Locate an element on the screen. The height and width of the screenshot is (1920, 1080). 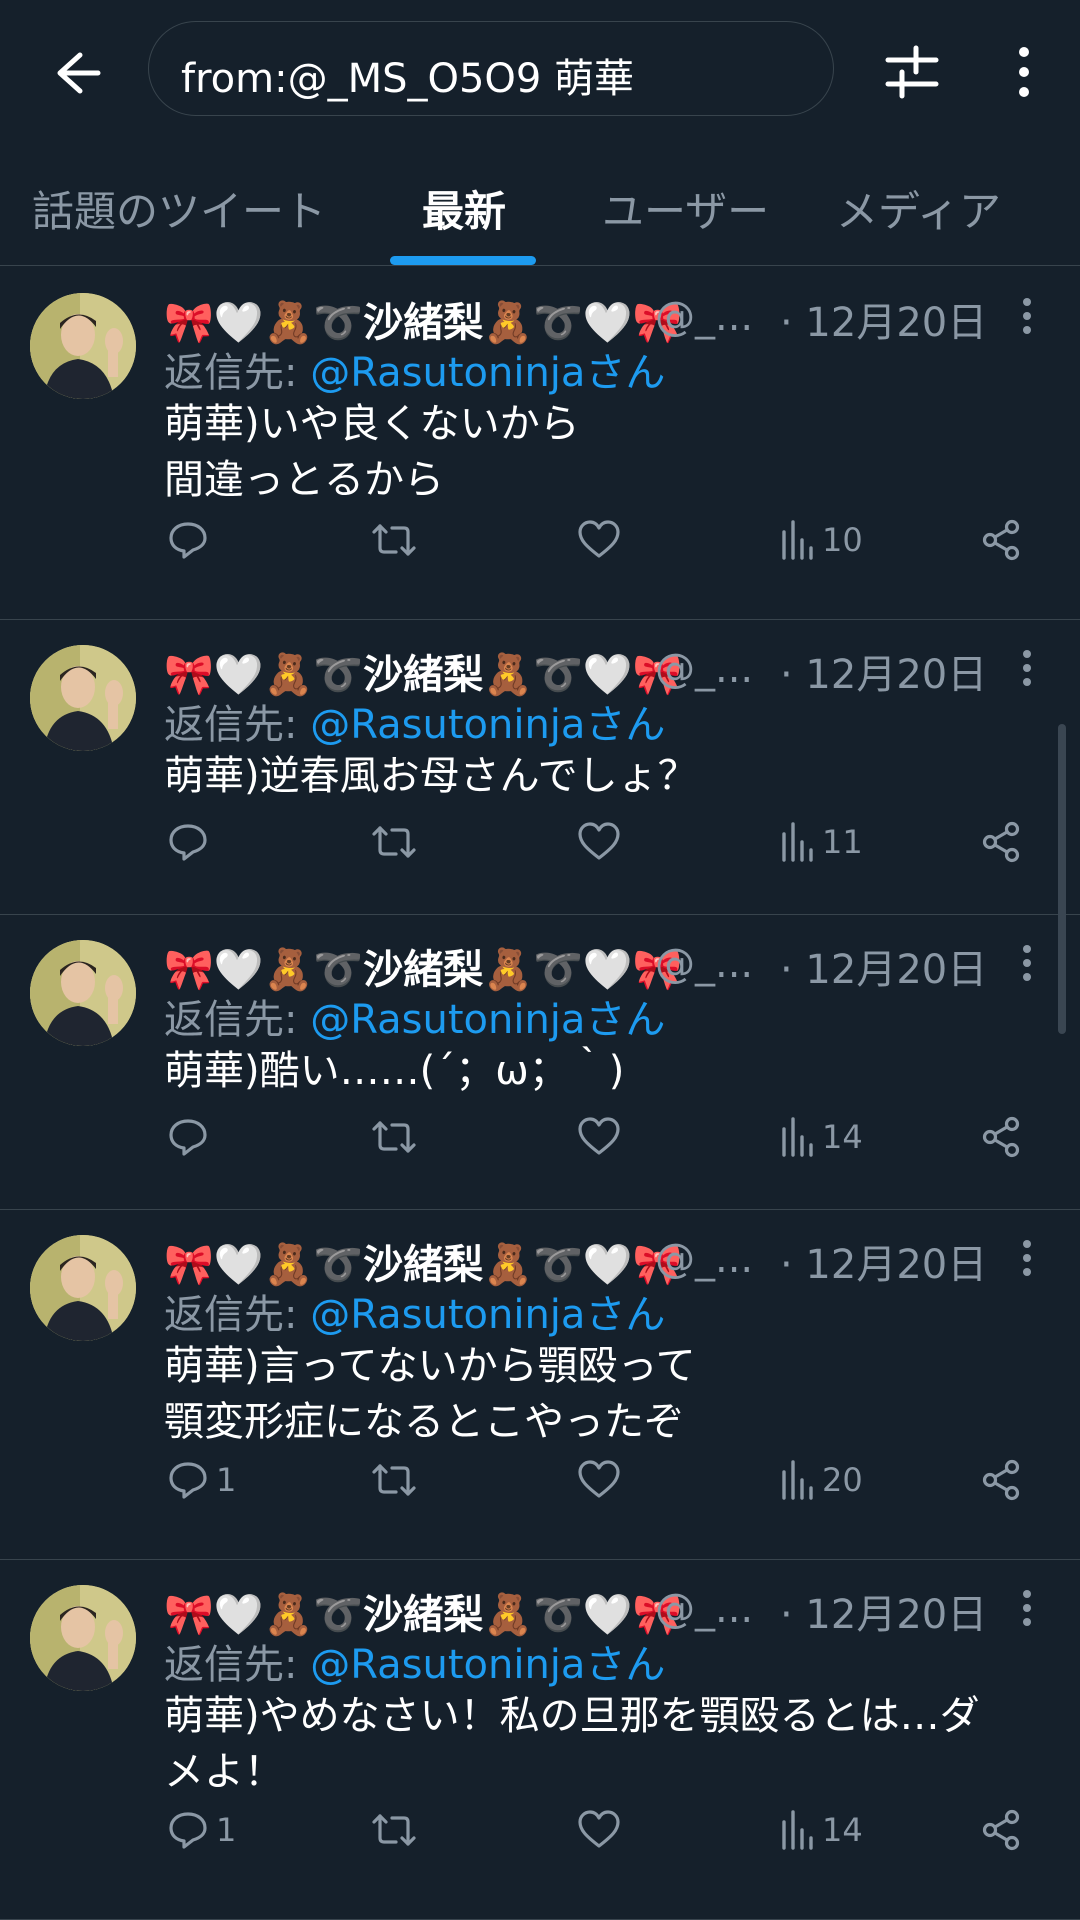
views-count: 14 is located at coordinates (842, 1137).